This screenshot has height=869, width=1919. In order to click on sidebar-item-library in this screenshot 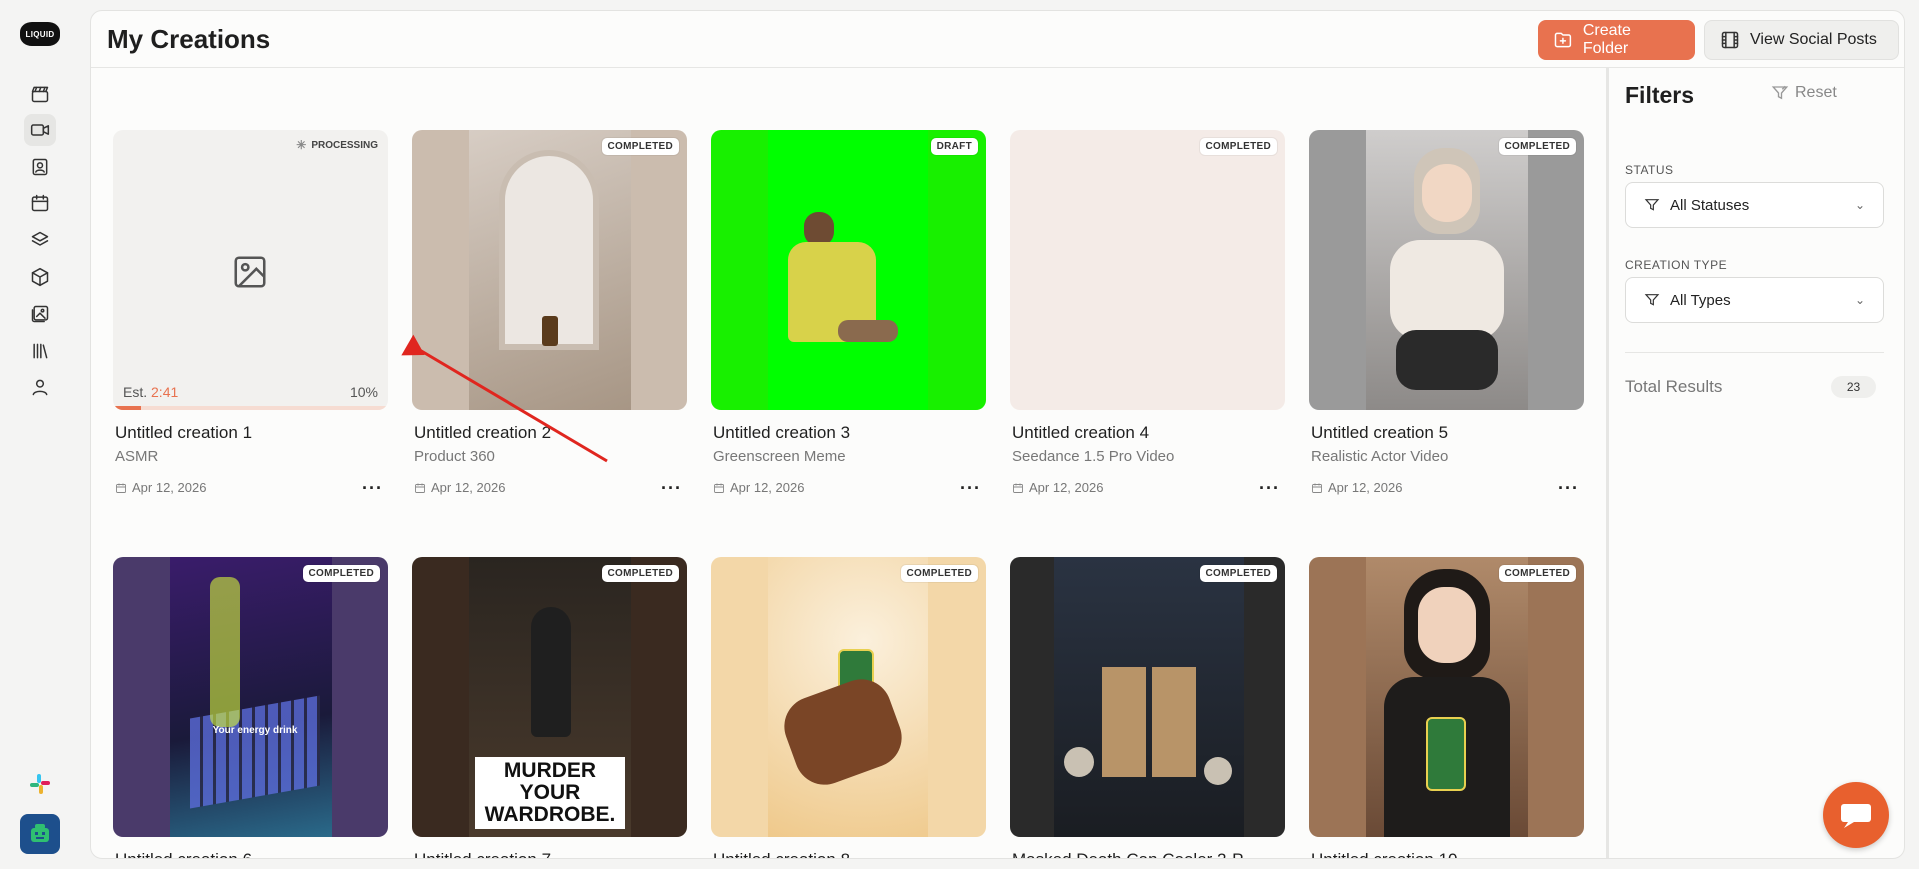, I will do `click(40, 351)`.